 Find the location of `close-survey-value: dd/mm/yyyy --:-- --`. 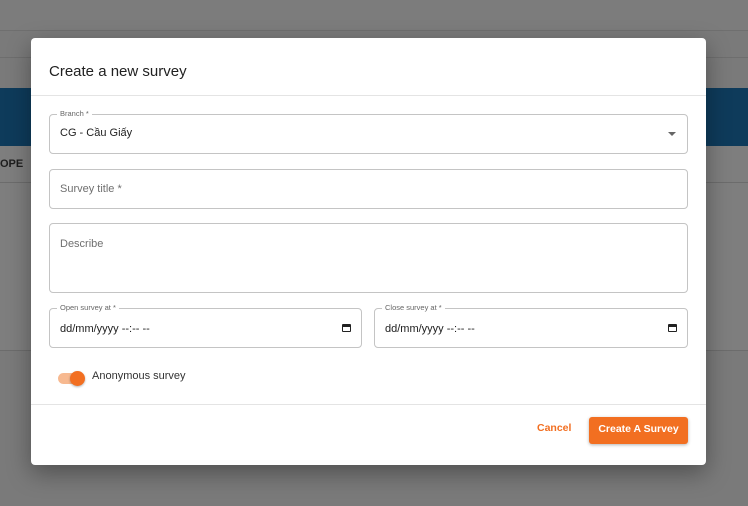

close-survey-value: dd/mm/yyyy --:-- -- is located at coordinates (430, 329).